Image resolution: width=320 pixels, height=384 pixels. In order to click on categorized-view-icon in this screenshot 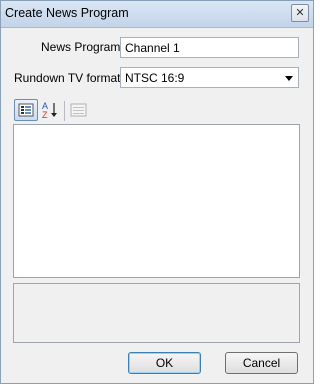, I will do `click(26, 110)`.